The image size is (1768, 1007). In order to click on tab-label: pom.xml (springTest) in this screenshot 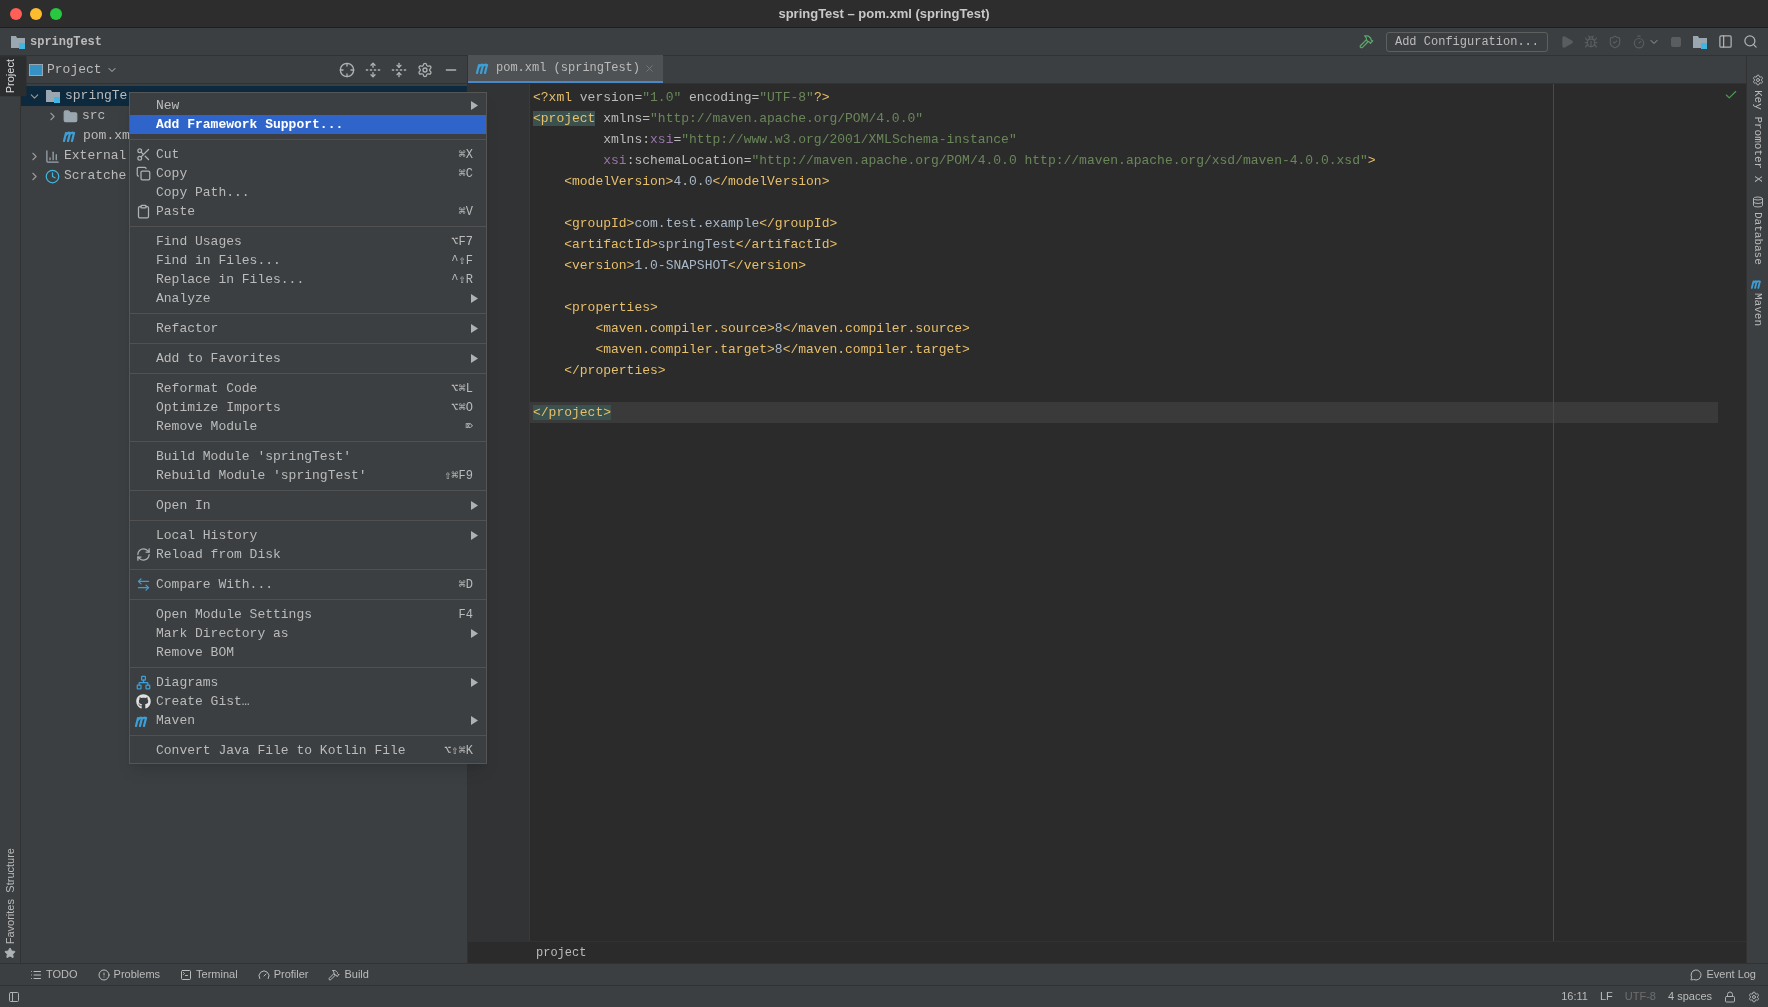, I will do `click(568, 68)`.